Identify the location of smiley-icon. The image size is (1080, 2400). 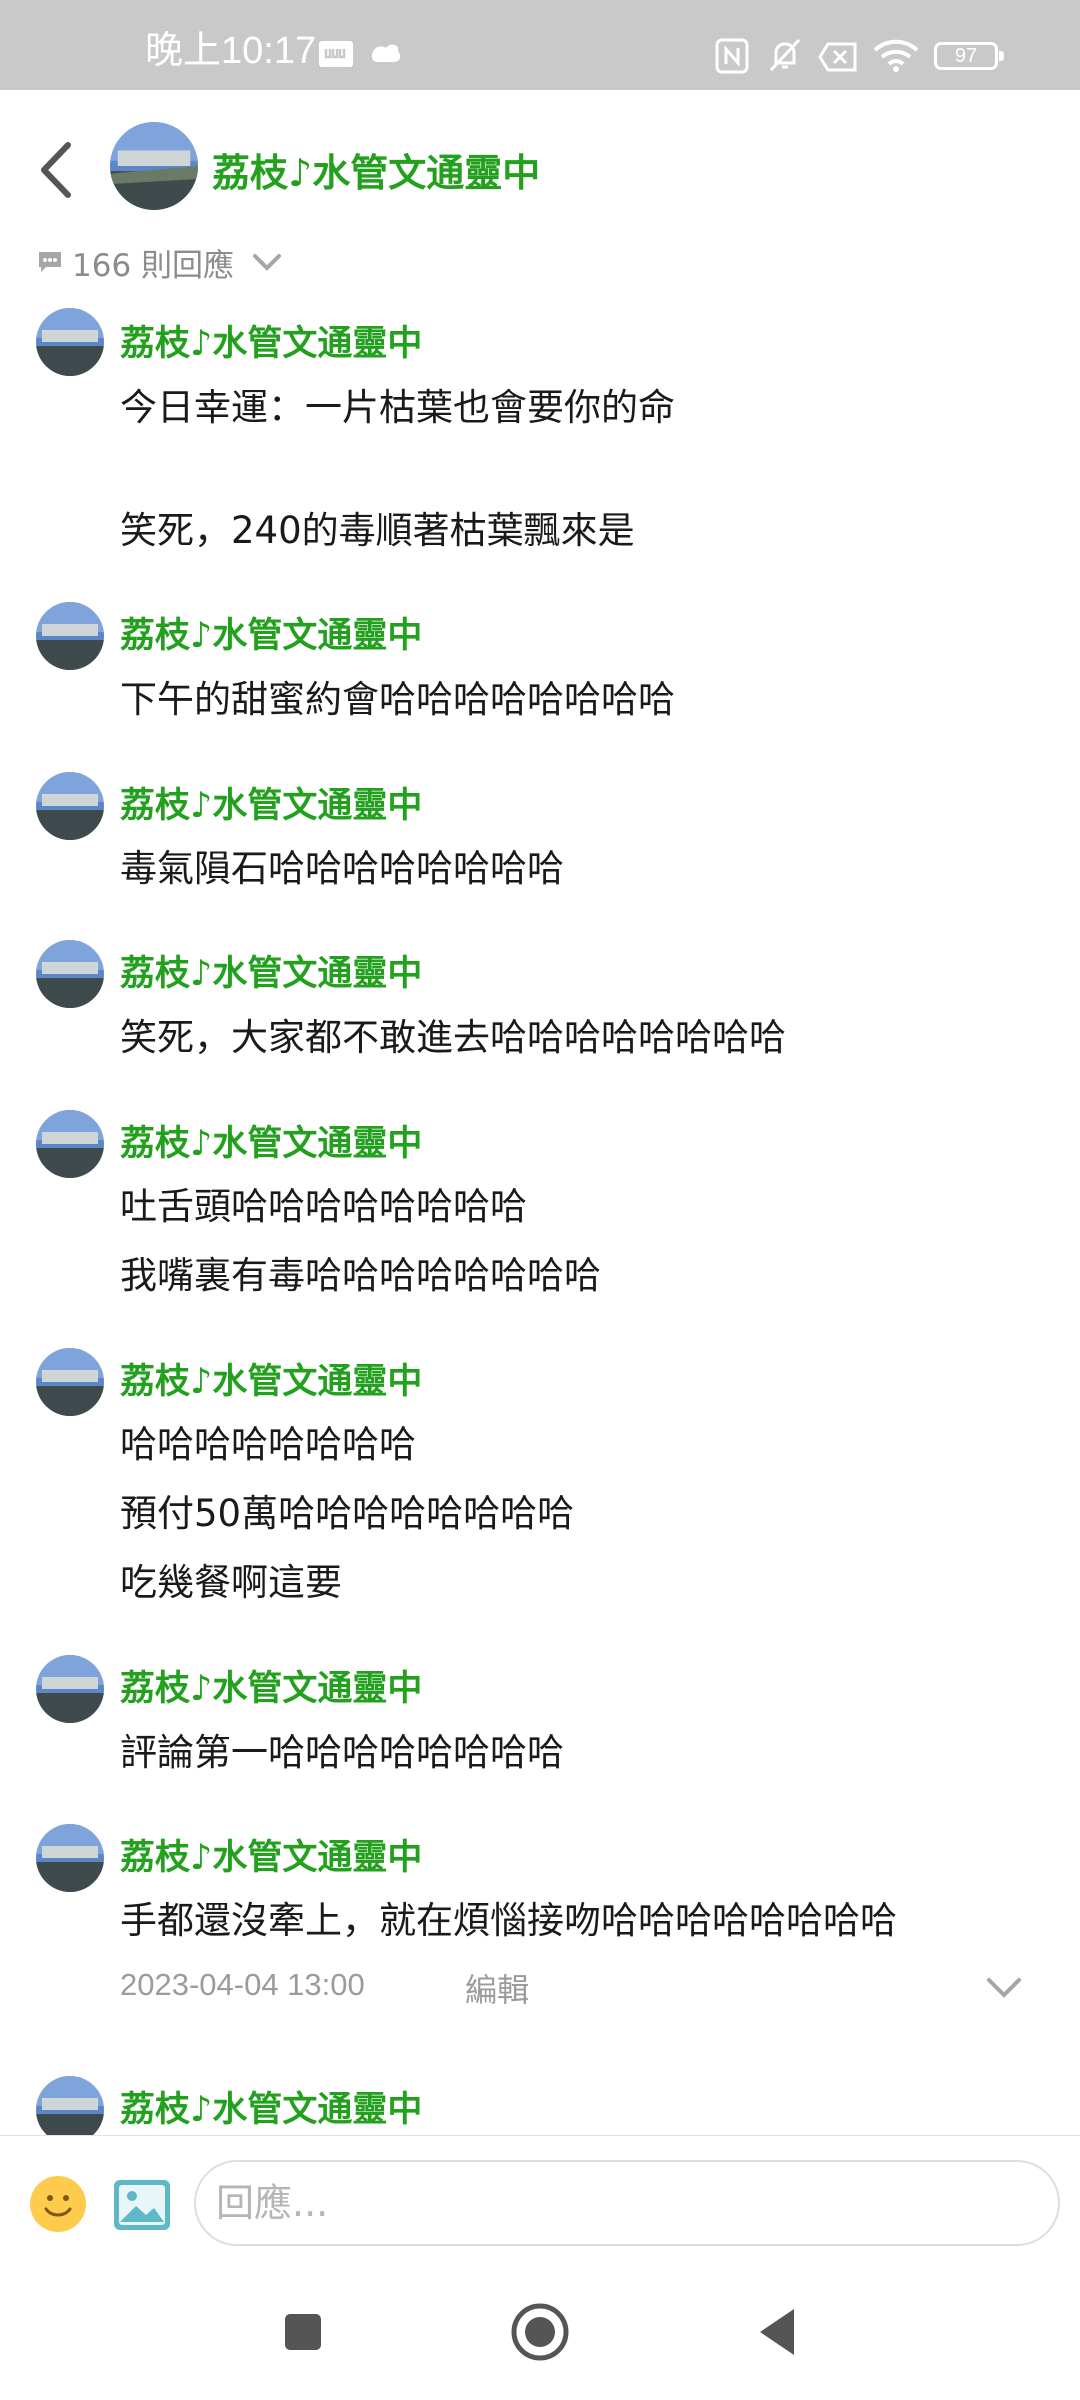
(58, 2206).